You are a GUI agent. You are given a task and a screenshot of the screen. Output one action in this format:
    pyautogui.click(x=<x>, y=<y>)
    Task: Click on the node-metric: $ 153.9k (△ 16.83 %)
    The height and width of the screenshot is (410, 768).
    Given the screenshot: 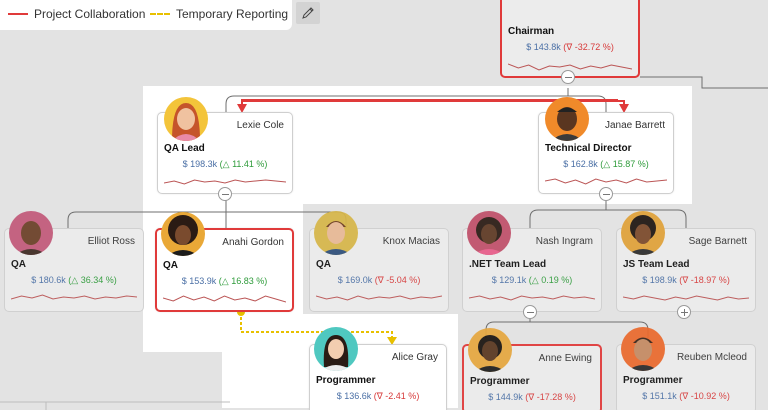 What is the action you would take?
    pyautogui.click(x=224, y=281)
    